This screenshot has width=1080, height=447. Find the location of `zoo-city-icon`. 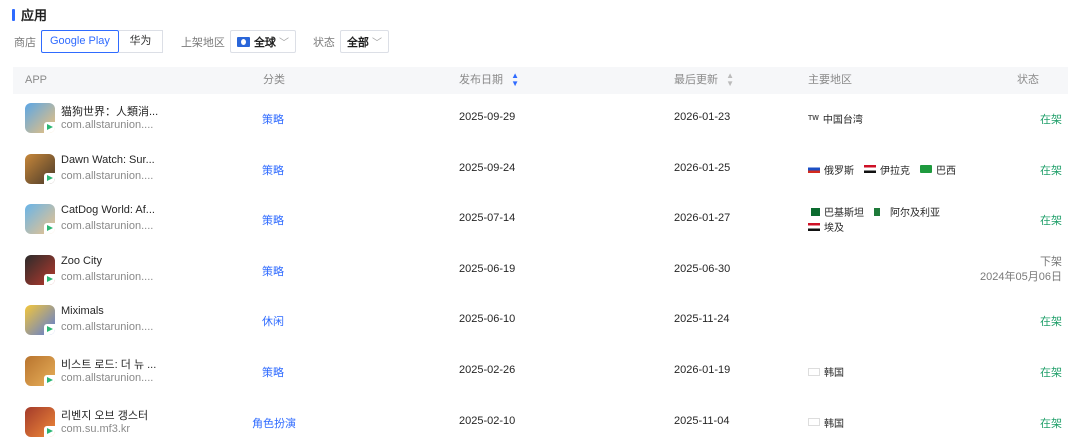

zoo-city-icon is located at coordinates (40, 269).